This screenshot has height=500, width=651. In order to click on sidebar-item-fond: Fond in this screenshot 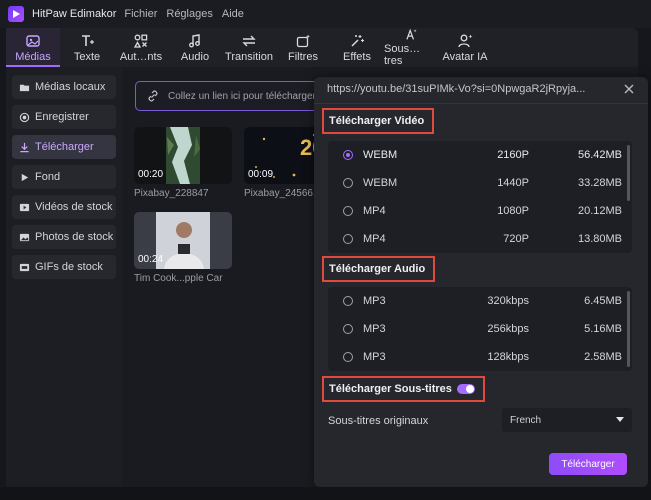, I will do `click(64, 177)`.